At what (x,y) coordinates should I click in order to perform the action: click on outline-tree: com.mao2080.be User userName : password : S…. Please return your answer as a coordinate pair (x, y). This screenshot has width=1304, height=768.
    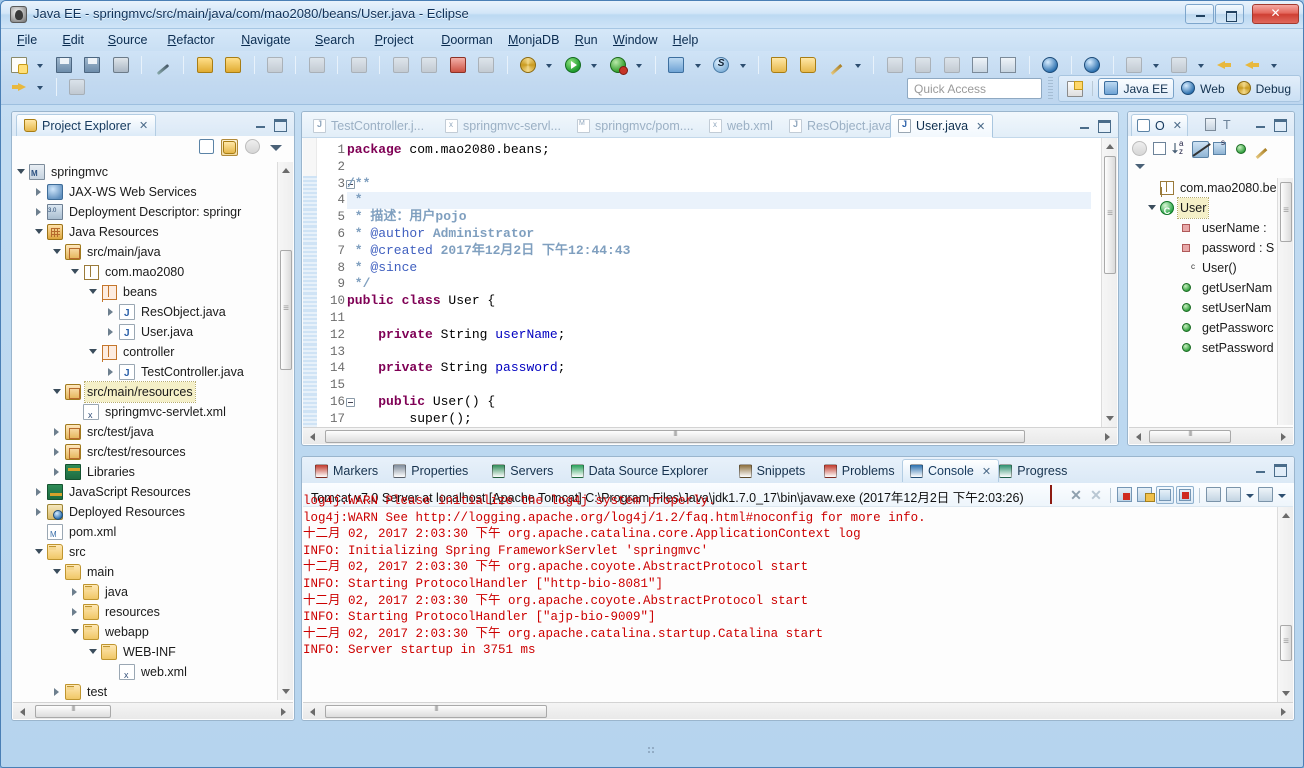
    Looking at the image, I should click on (1204, 301).